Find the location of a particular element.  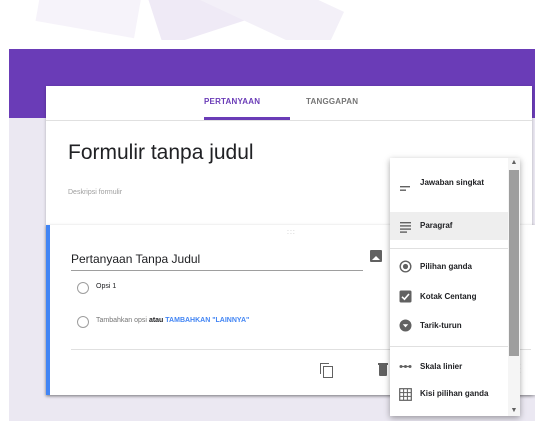

menu-item-label: Pilihan ganda is located at coordinates (446, 266).